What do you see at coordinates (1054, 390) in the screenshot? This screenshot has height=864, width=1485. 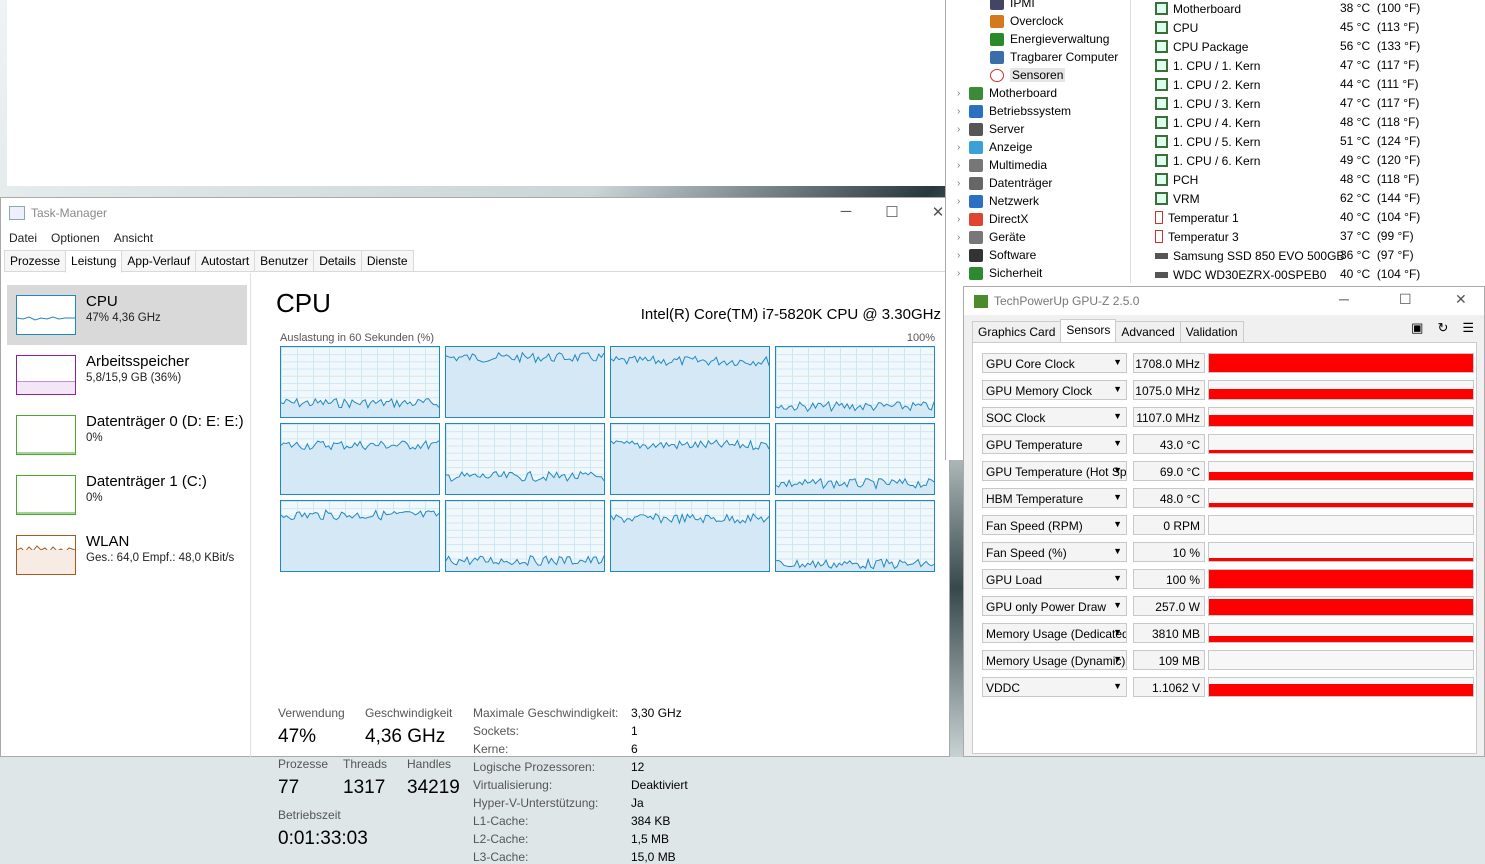 I see `gpuz-sensor-select: GPU Memory Clock ▼` at bounding box center [1054, 390].